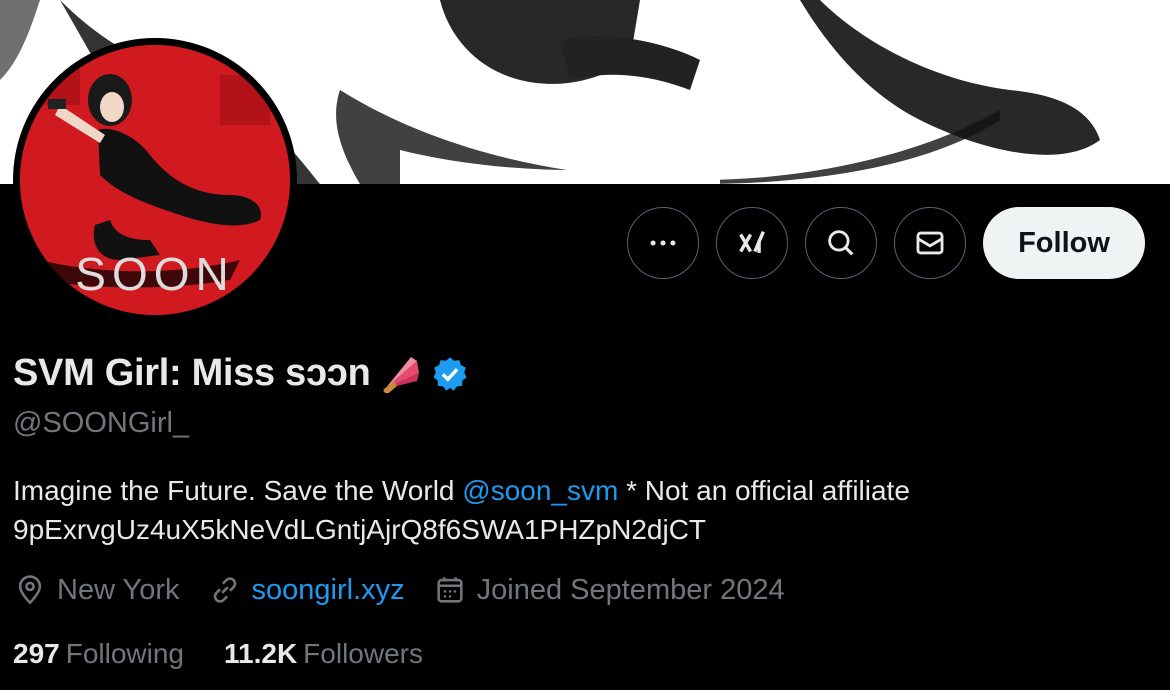 The width and height of the screenshot is (1170, 690). What do you see at coordinates (764, 490) in the screenshot?
I see `bio-text-after: * Not an official affiliate` at bounding box center [764, 490].